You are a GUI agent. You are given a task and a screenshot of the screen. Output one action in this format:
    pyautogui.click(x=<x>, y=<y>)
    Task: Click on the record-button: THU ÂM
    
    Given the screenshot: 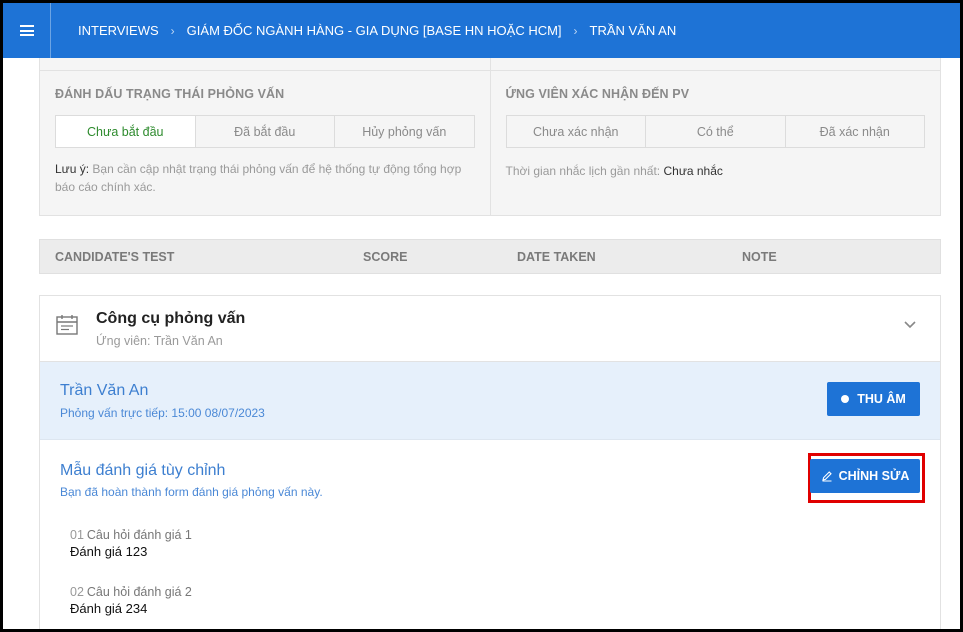 What is the action you would take?
    pyautogui.click(x=873, y=399)
    